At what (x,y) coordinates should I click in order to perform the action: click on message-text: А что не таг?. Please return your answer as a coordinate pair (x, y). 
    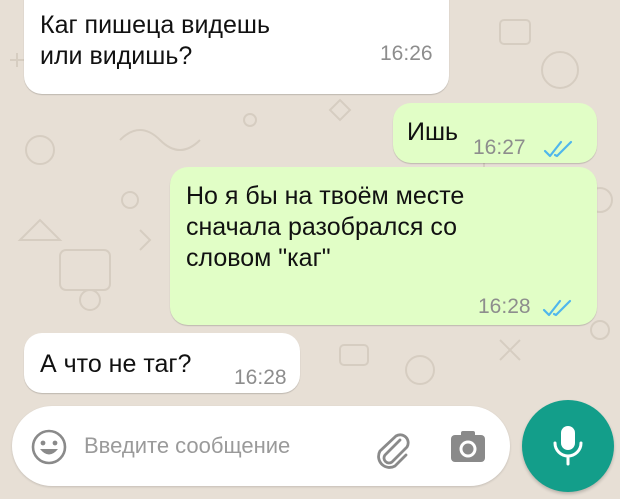
    Looking at the image, I should click on (116, 364).